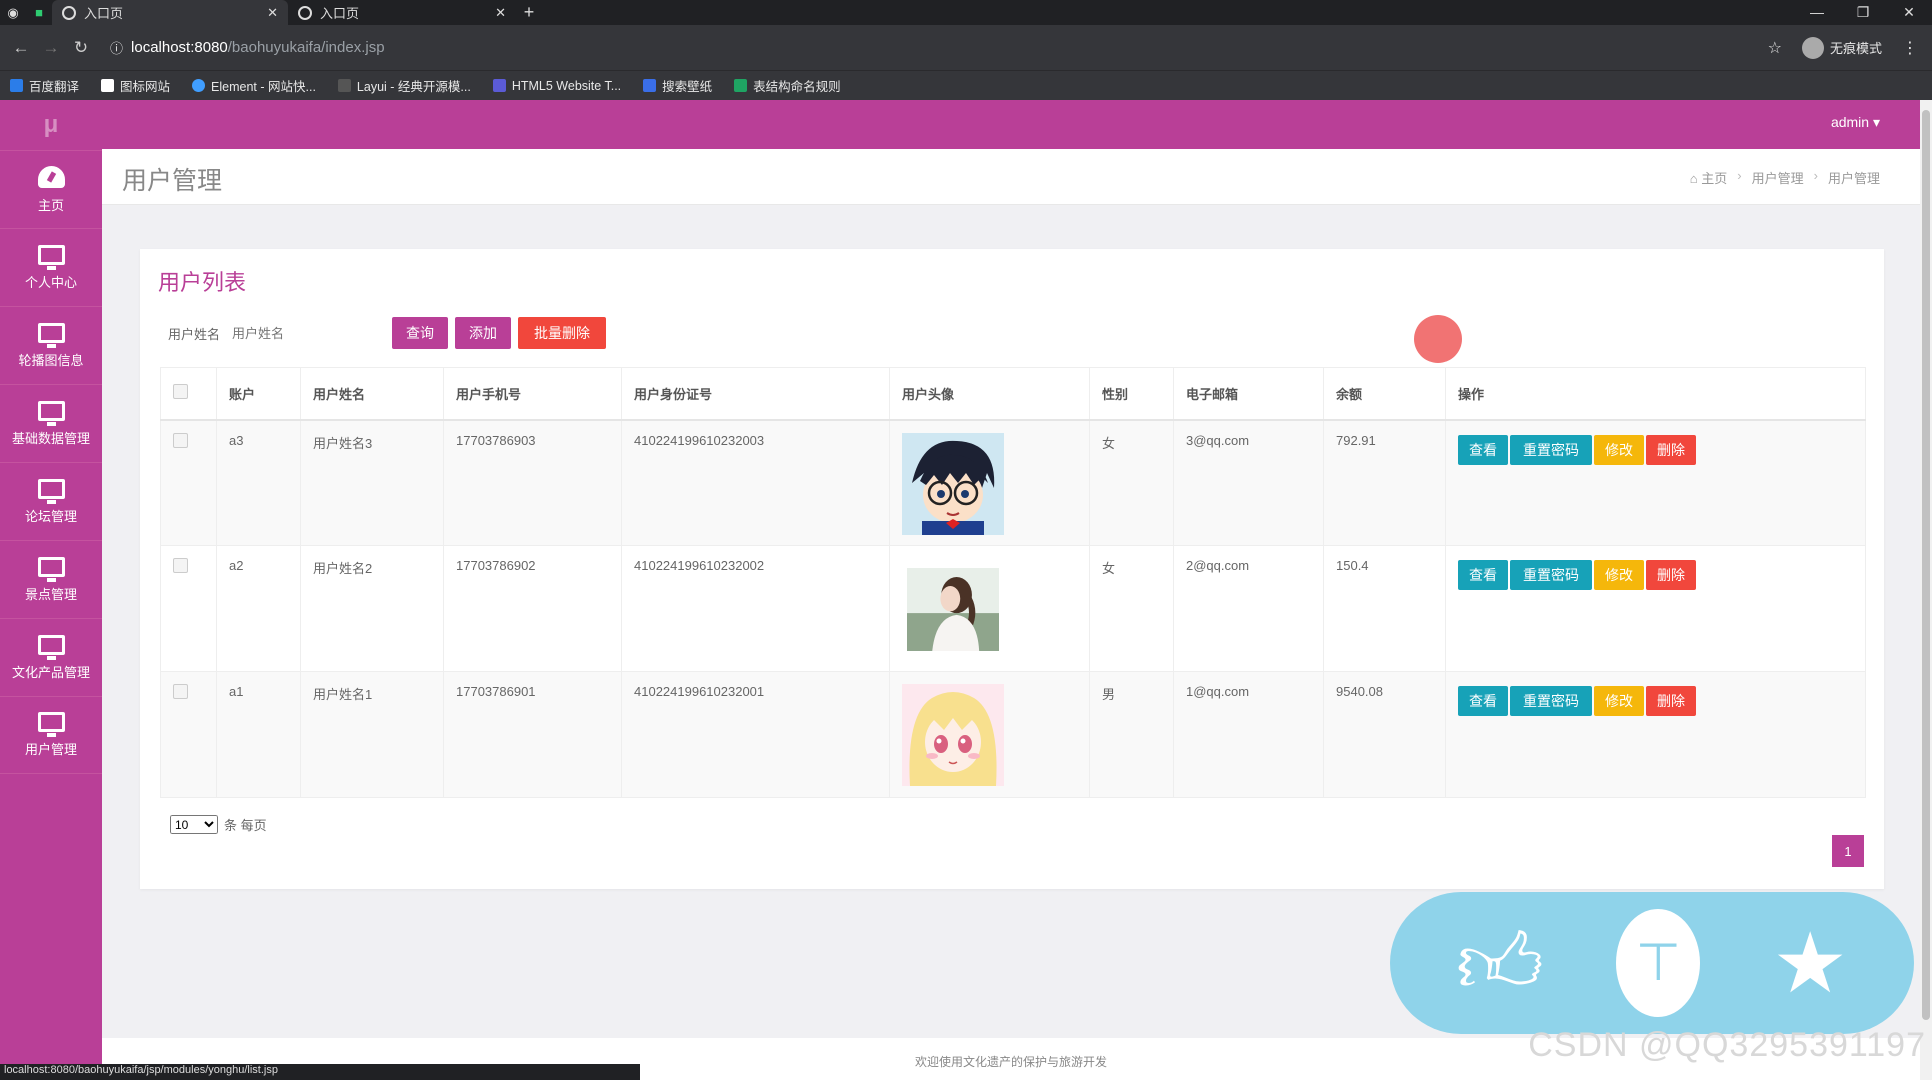 Image resolution: width=1932 pixels, height=1080 pixels. What do you see at coordinates (1655, 394) in the screenshot?
I see `column-header: 操作` at bounding box center [1655, 394].